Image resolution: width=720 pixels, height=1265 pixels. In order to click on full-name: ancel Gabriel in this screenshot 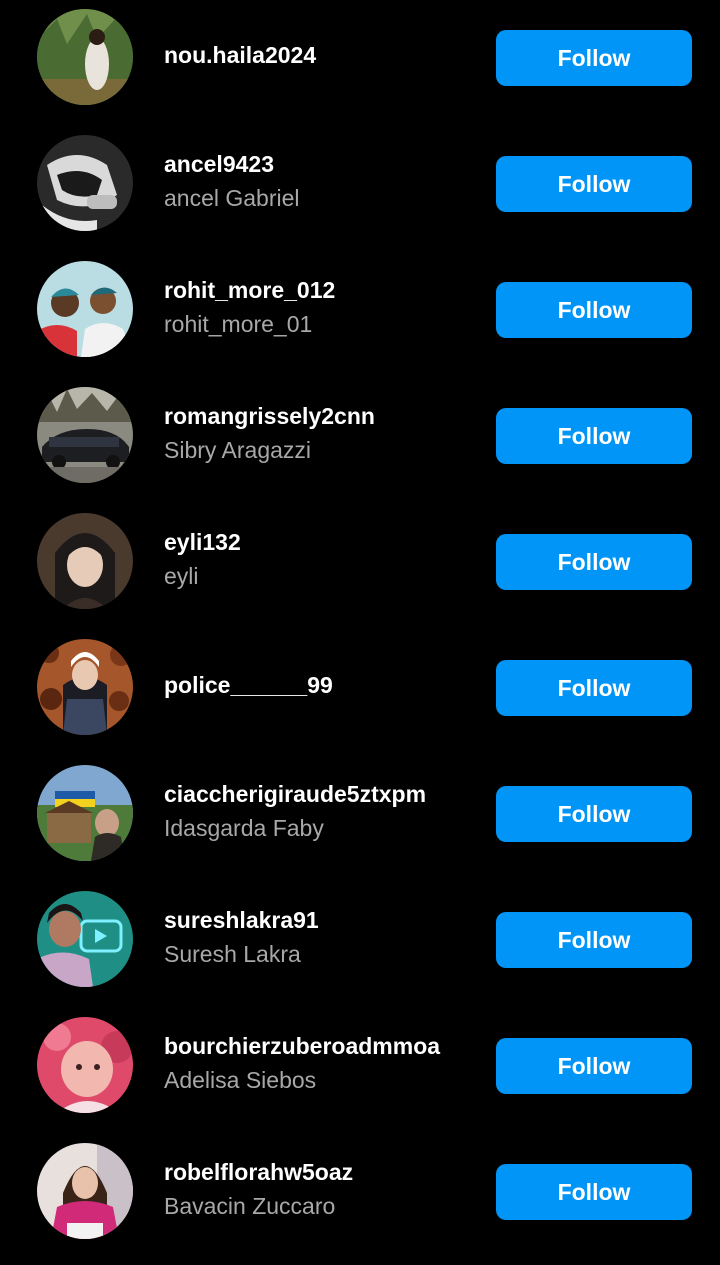, I will do `click(232, 198)`.